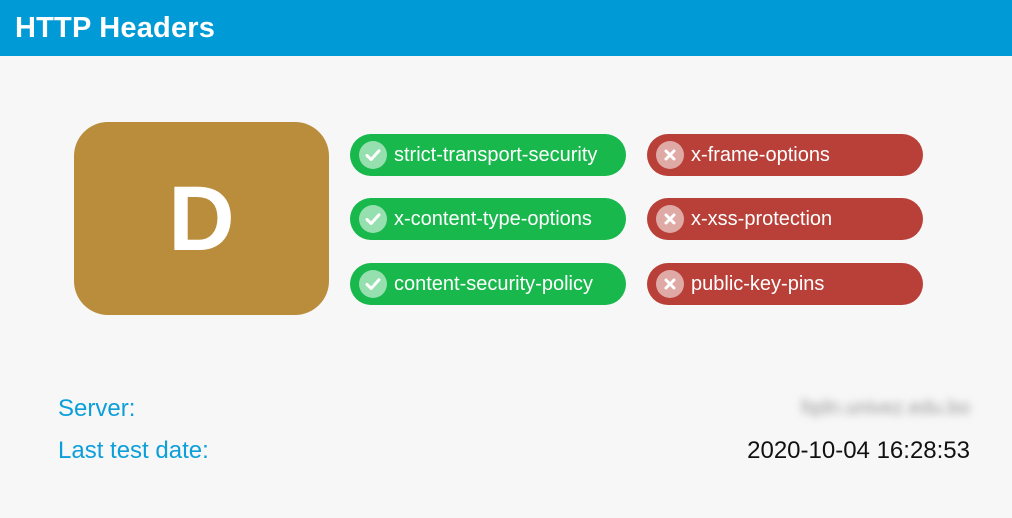 The height and width of the screenshot is (518, 1012). I want to click on grade-badge: D, so click(201, 218).